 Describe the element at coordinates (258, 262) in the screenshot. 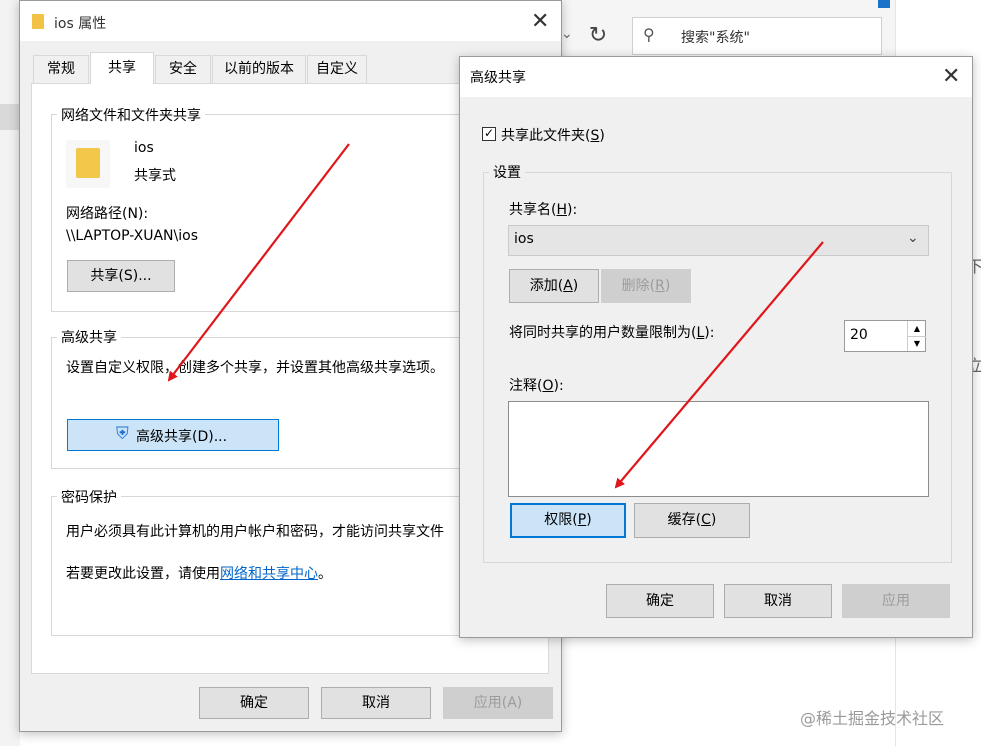

I see `arrow-to-advanced-button` at that location.